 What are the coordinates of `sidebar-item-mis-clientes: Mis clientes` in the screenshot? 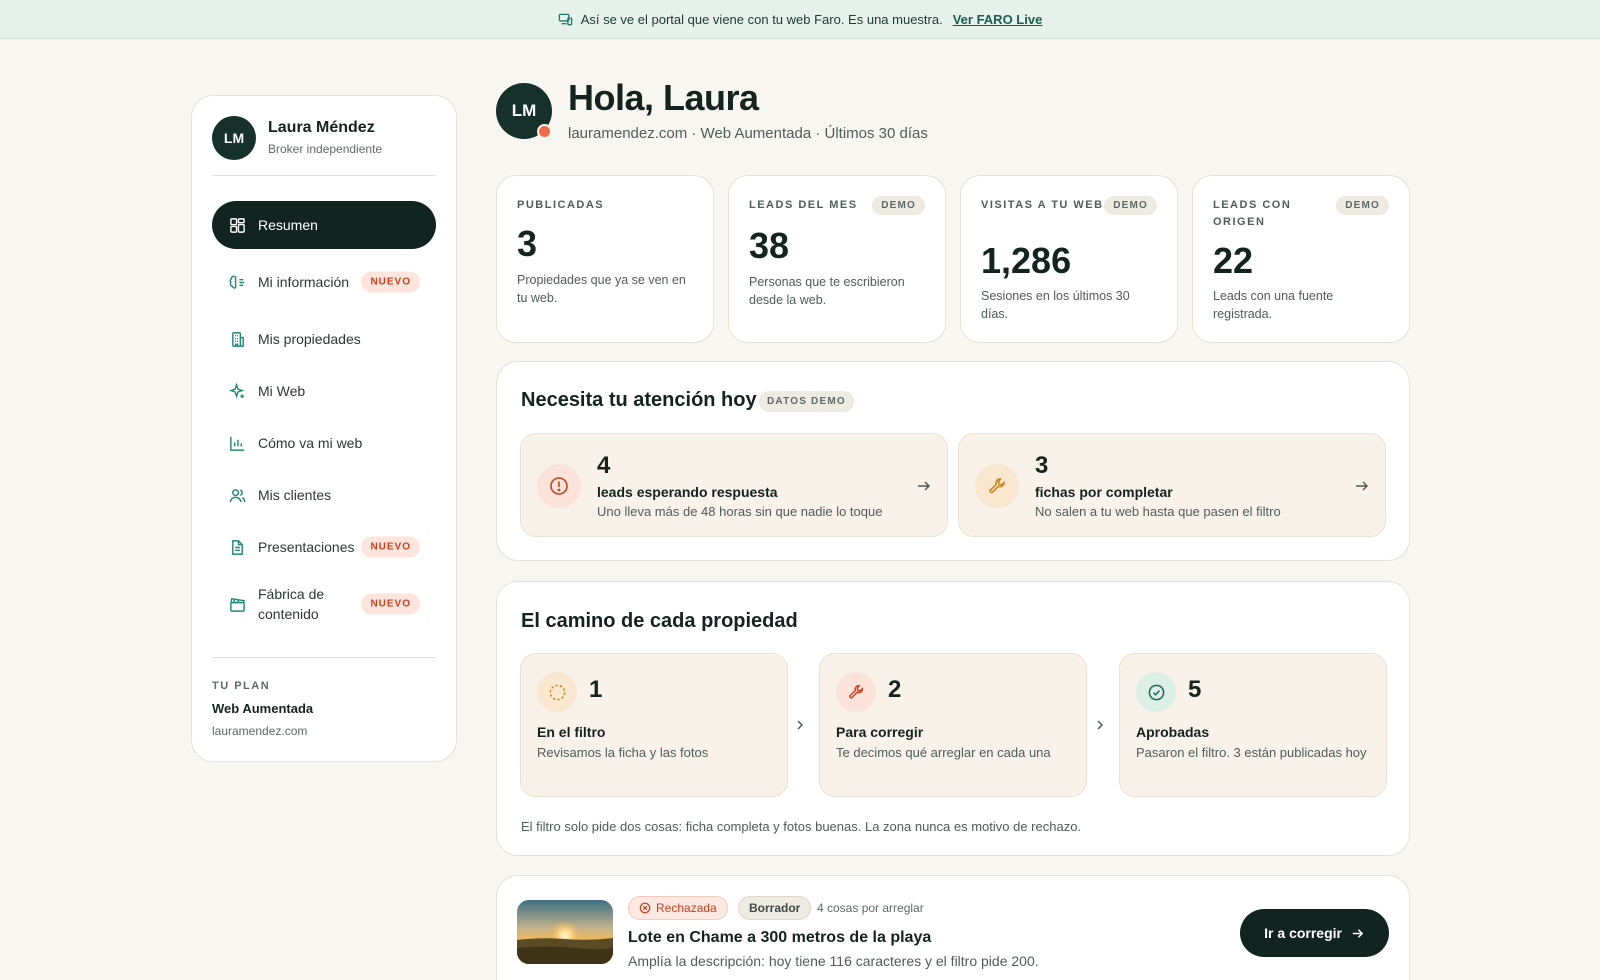 It's located at (324, 495).